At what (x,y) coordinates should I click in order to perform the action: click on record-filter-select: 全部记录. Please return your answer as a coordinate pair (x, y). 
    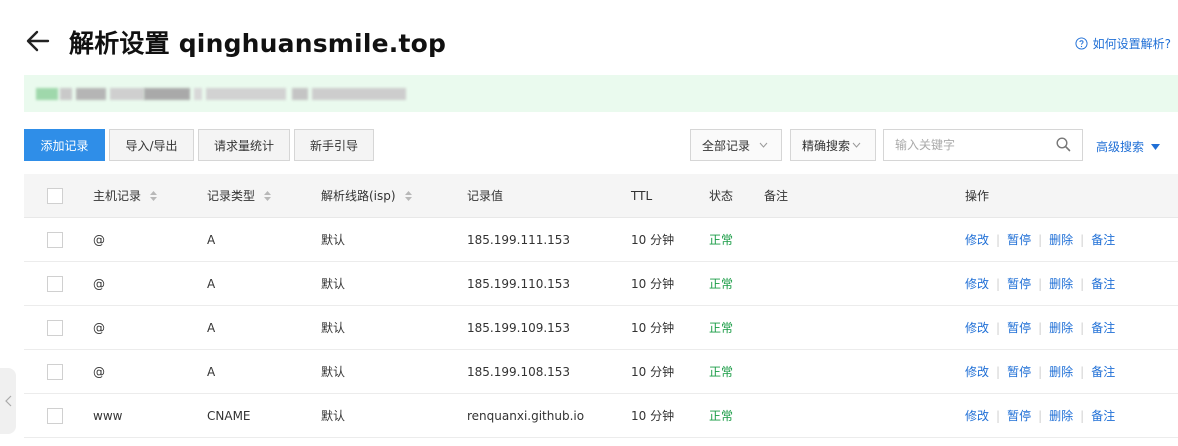
    Looking at the image, I should click on (736, 145).